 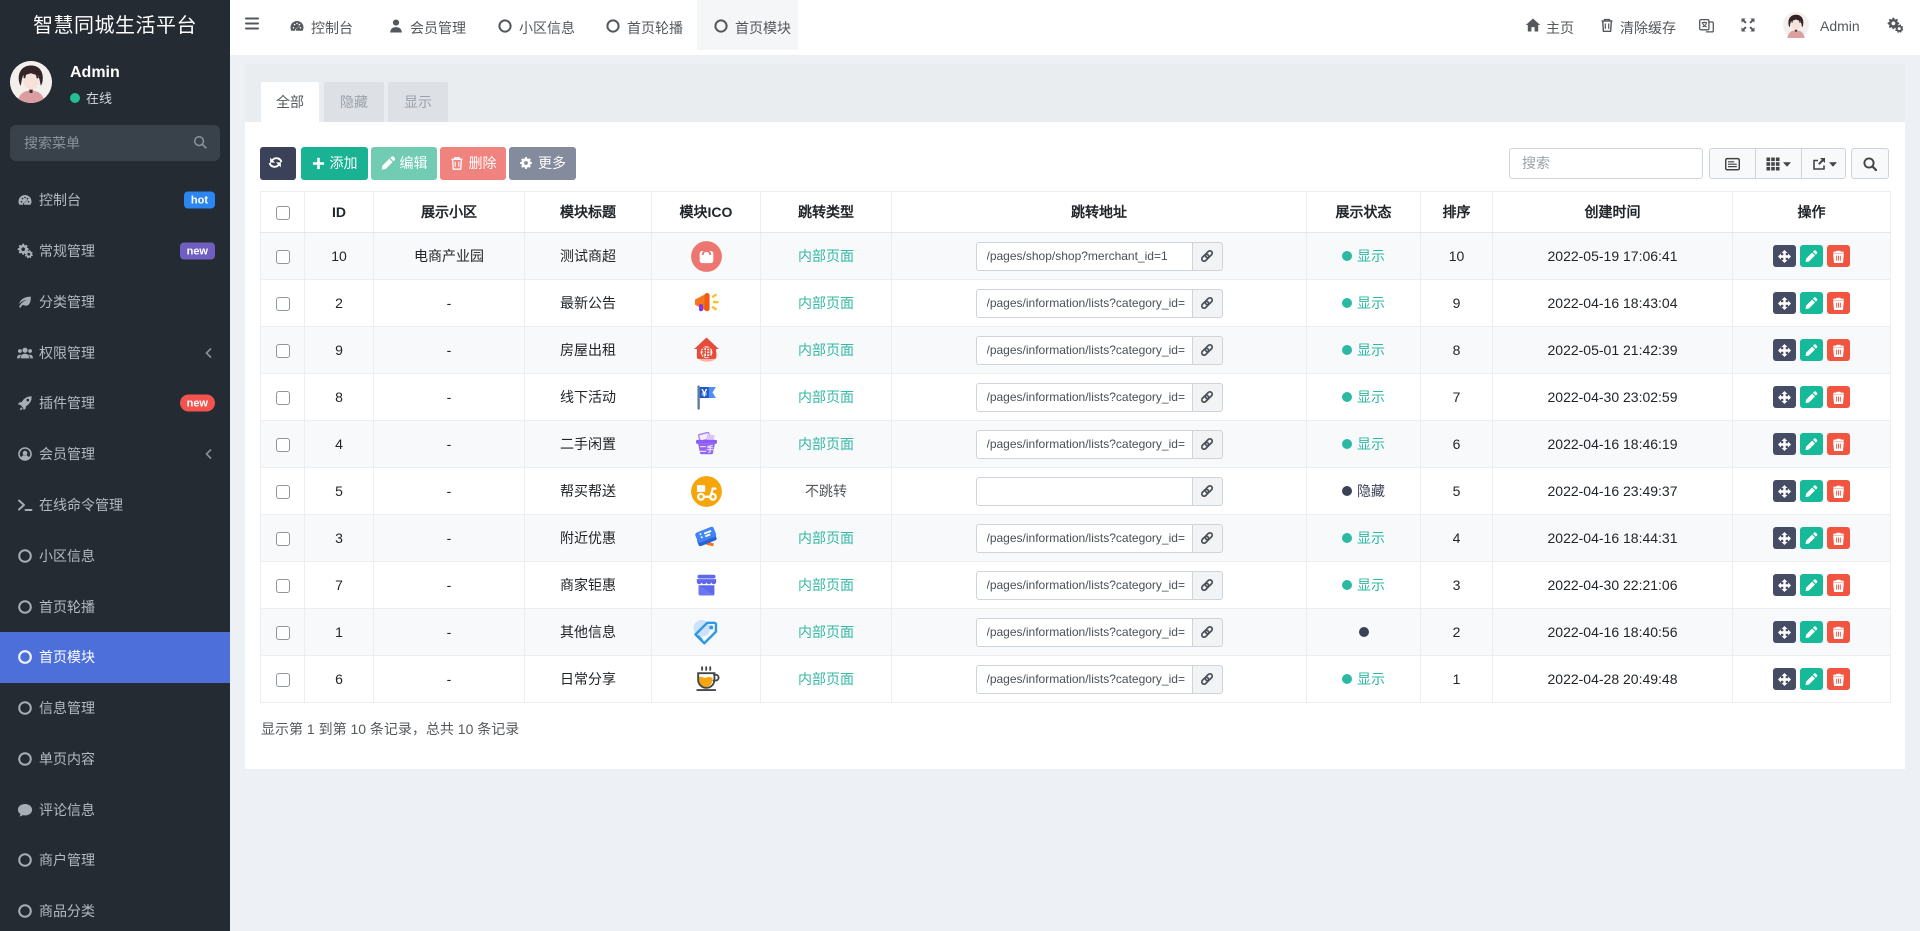 What do you see at coordinates (706, 448) in the screenshot?
I see `svg-text: 二手` at bounding box center [706, 448].